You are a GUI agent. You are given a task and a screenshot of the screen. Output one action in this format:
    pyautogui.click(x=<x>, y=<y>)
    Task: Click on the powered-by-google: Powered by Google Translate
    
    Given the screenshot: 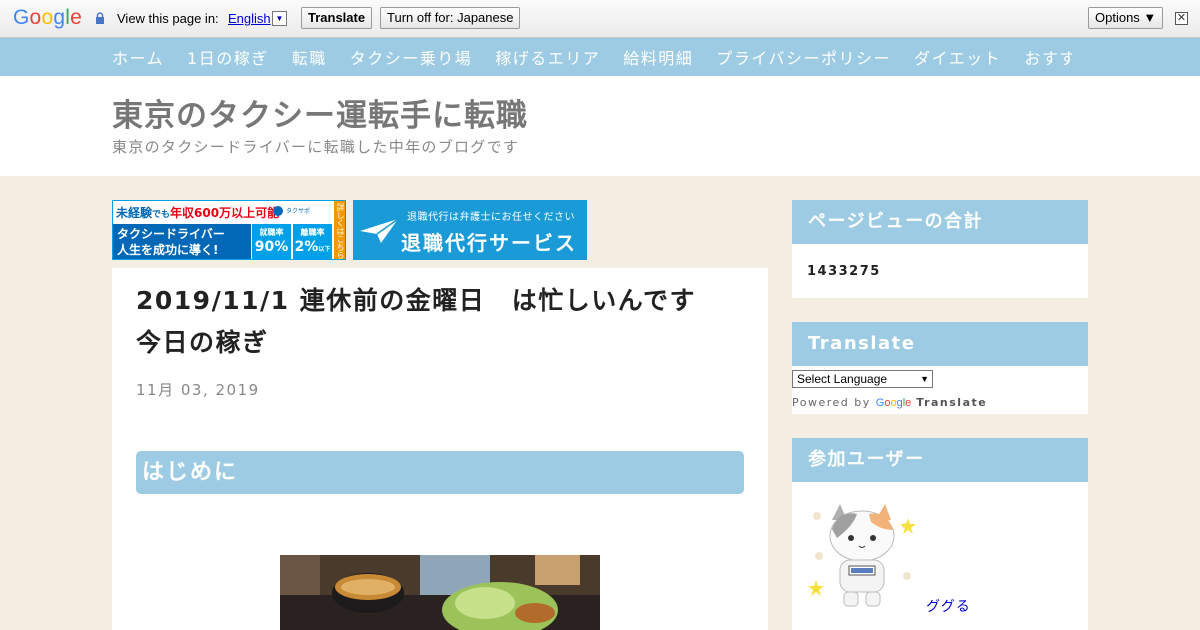 What is the action you would take?
    pyautogui.click(x=890, y=402)
    